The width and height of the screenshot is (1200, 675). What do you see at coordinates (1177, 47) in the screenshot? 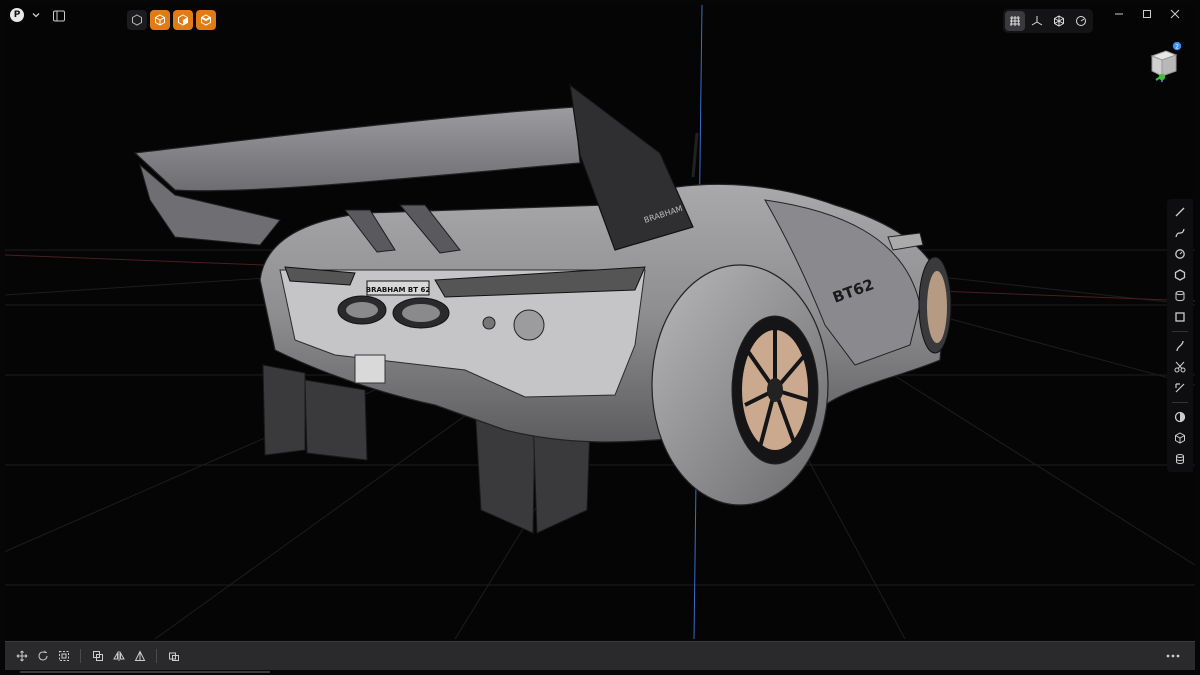
I see `view-cube-badge: 2` at bounding box center [1177, 47].